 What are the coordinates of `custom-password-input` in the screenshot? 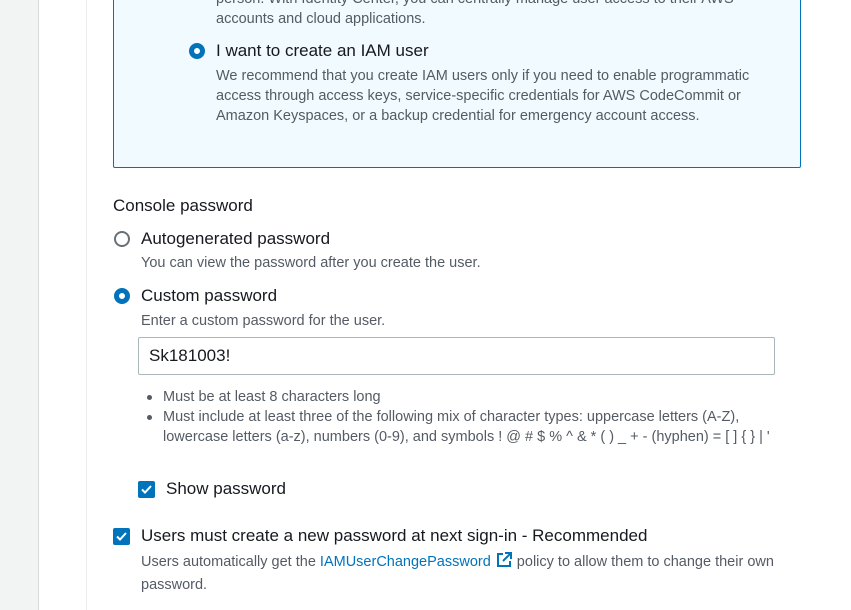 It's located at (456, 356).